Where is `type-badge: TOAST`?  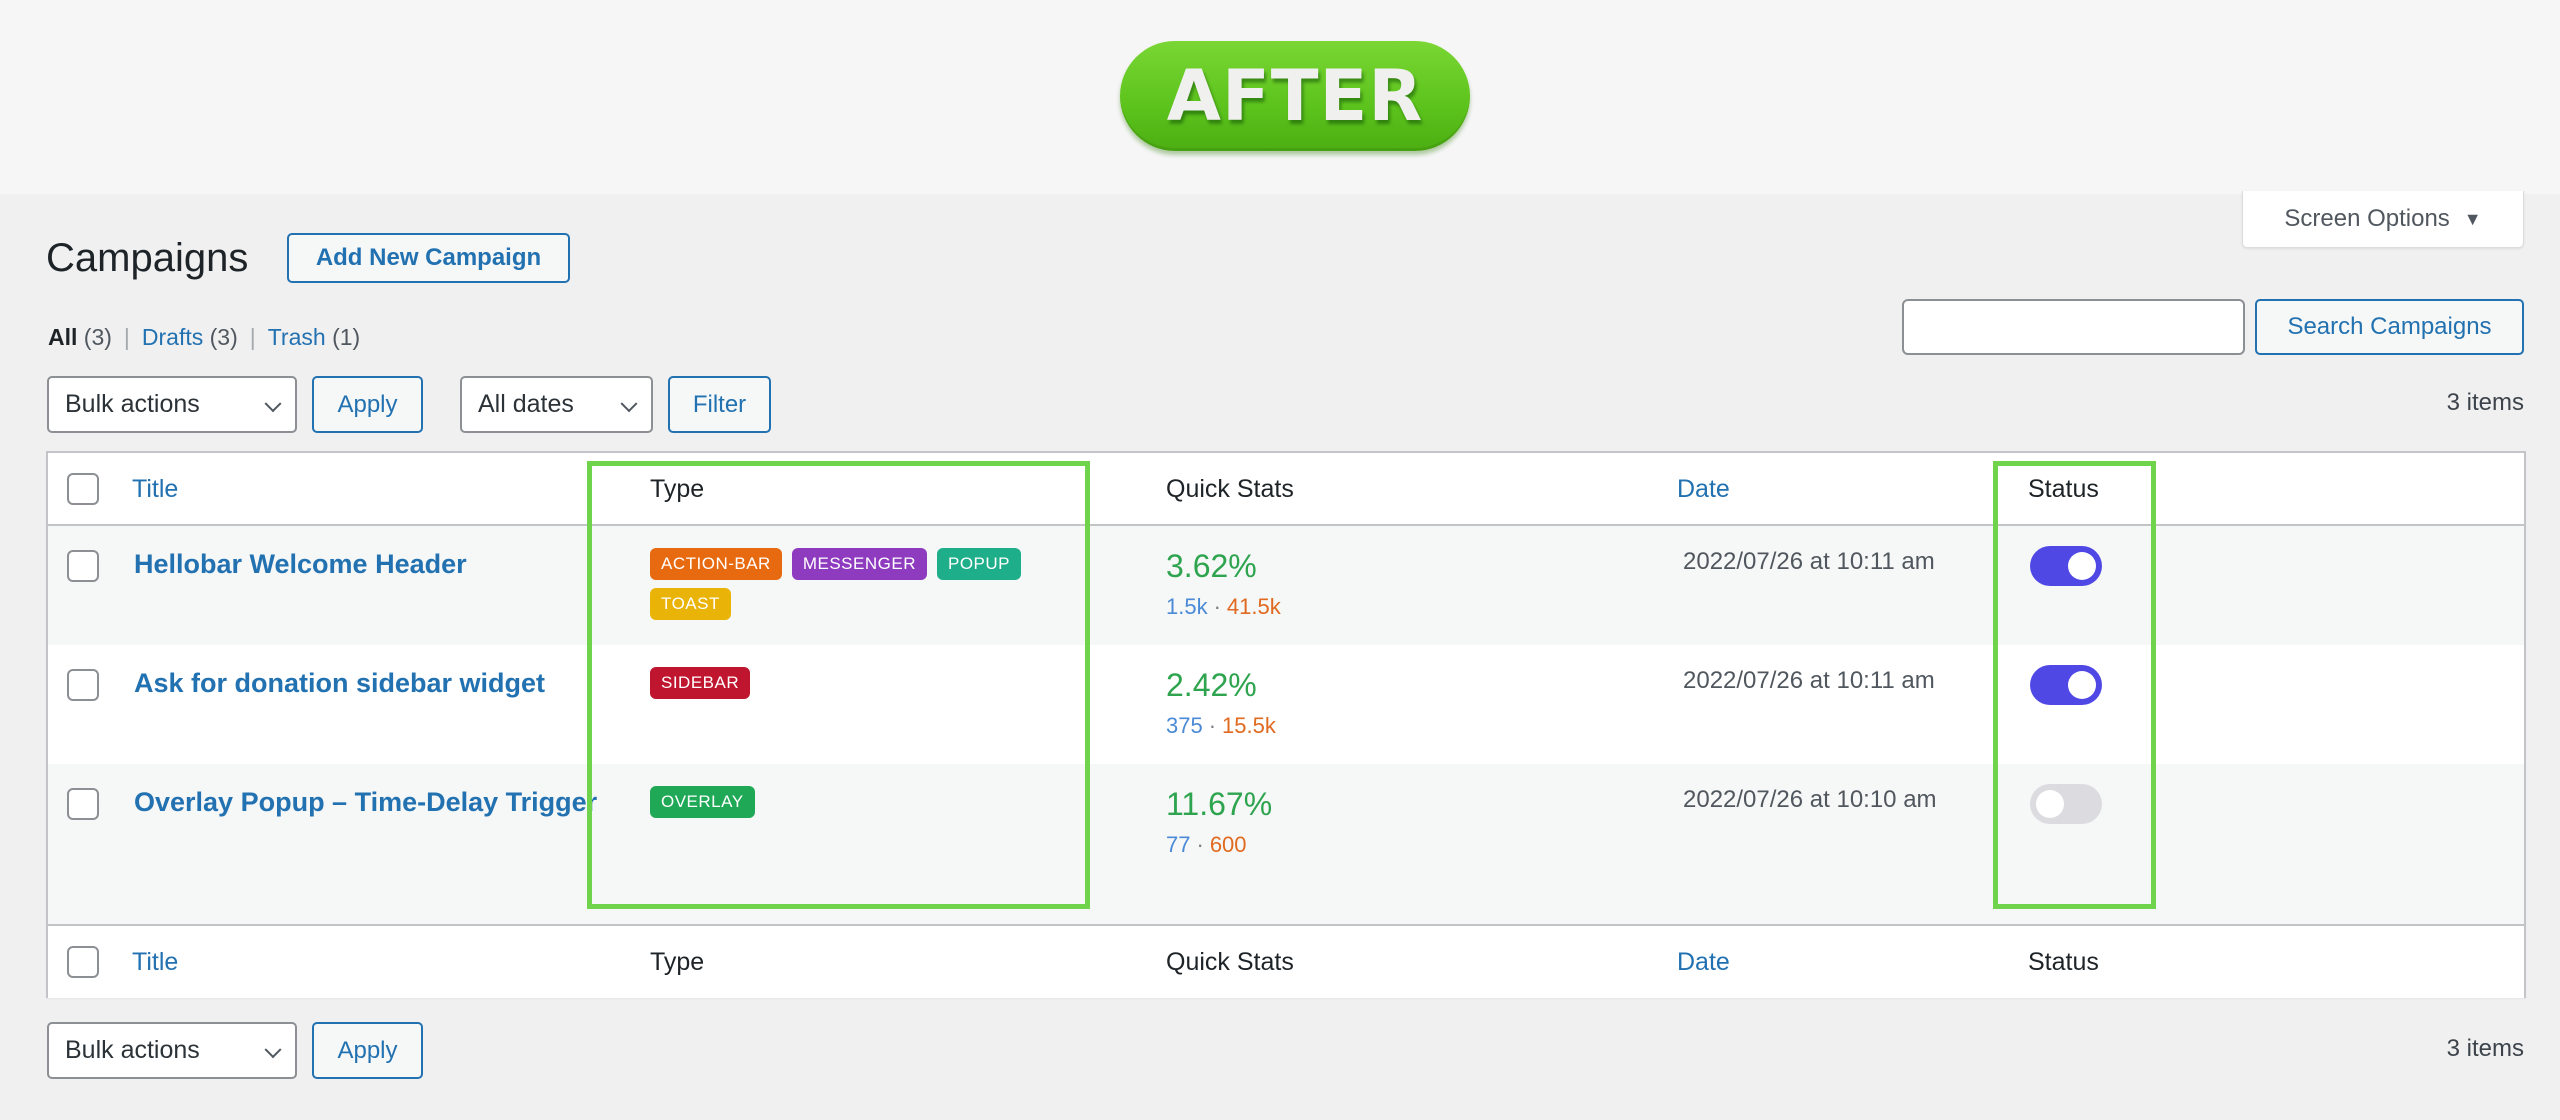 type-badge: TOAST is located at coordinates (690, 604).